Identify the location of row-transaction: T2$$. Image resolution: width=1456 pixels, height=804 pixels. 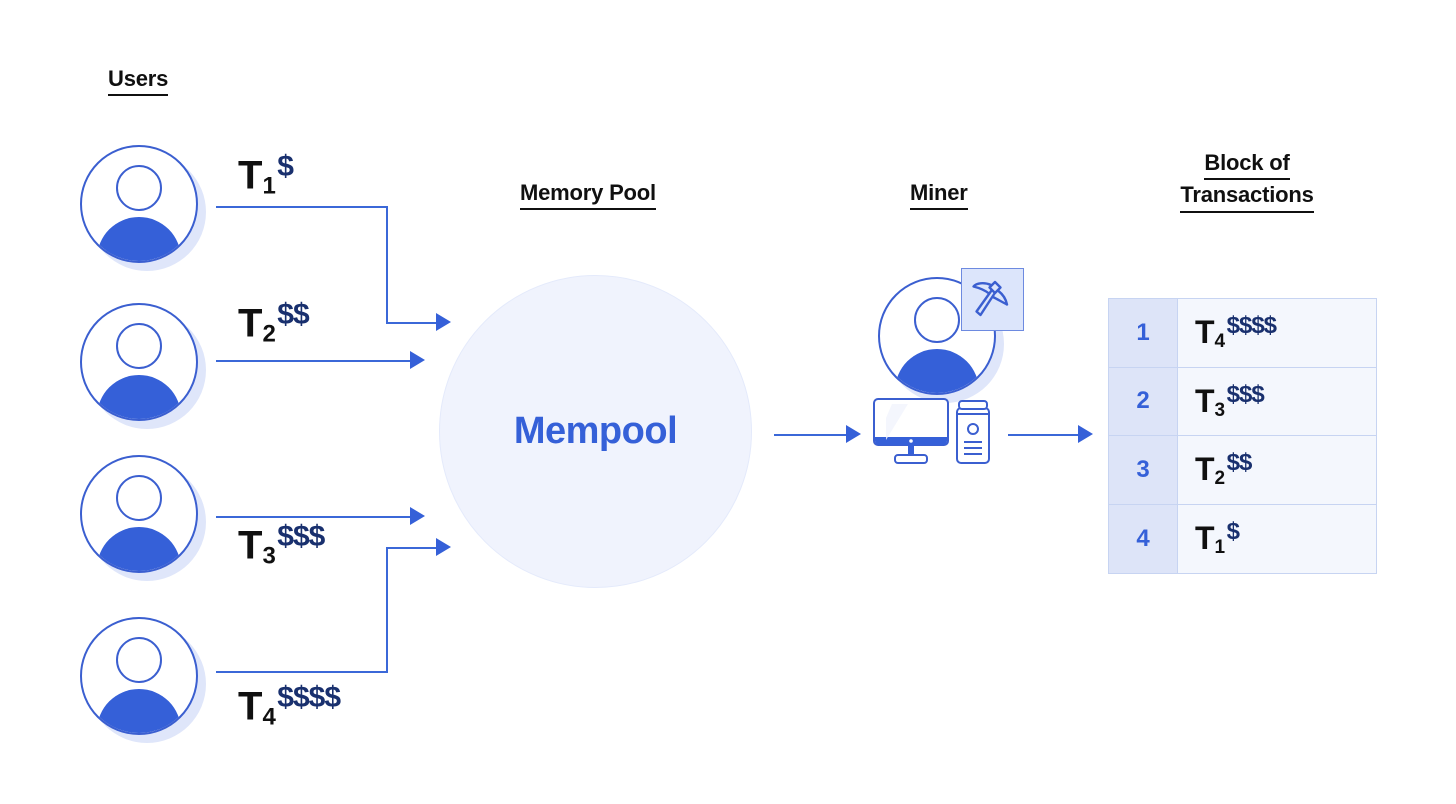
(1277, 470).